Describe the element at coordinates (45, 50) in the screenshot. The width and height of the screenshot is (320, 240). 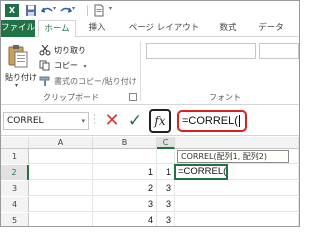
I see `scissors-icon` at that location.